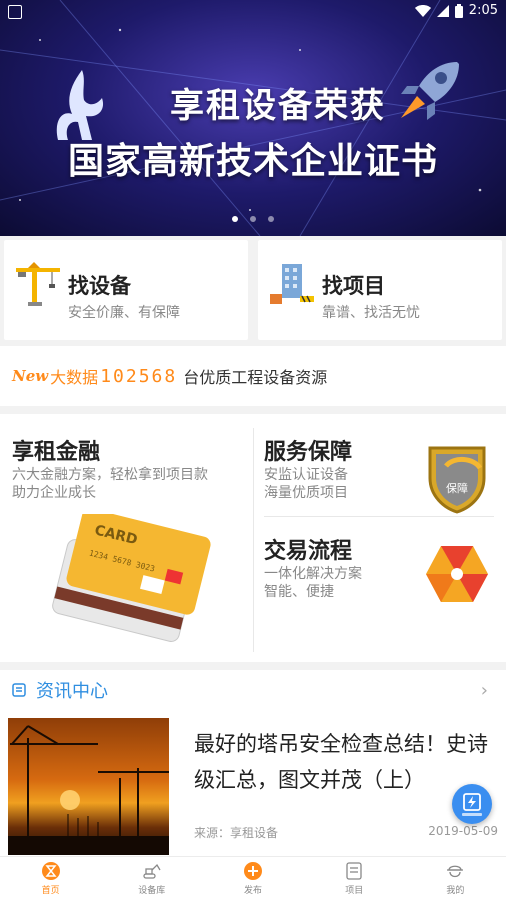 This screenshot has width=506, height=900. Describe the element at coordinates (455, 891) in the screenshot. I see `tab-mine-label: 我的` at that location.